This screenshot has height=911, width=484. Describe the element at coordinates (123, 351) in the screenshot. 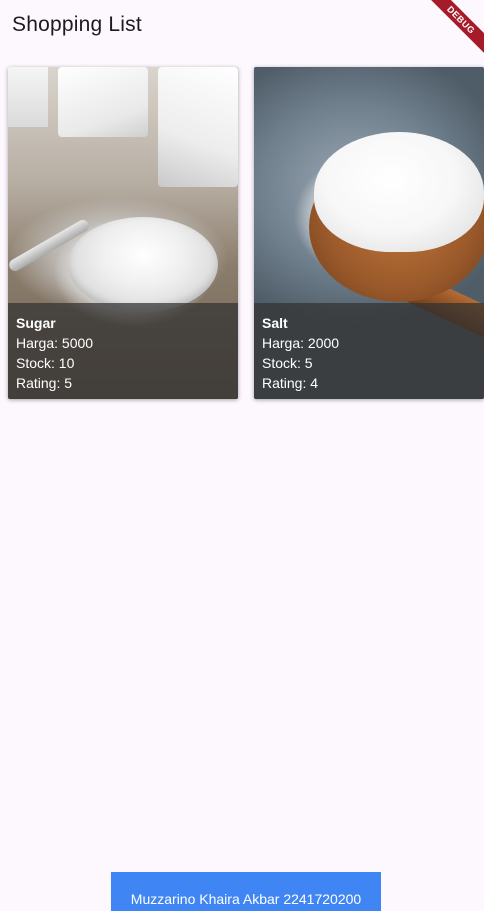

I see `product-info-overlay: Sugar Harga: 5000 Stock: 10 Rating: 5` at that location.